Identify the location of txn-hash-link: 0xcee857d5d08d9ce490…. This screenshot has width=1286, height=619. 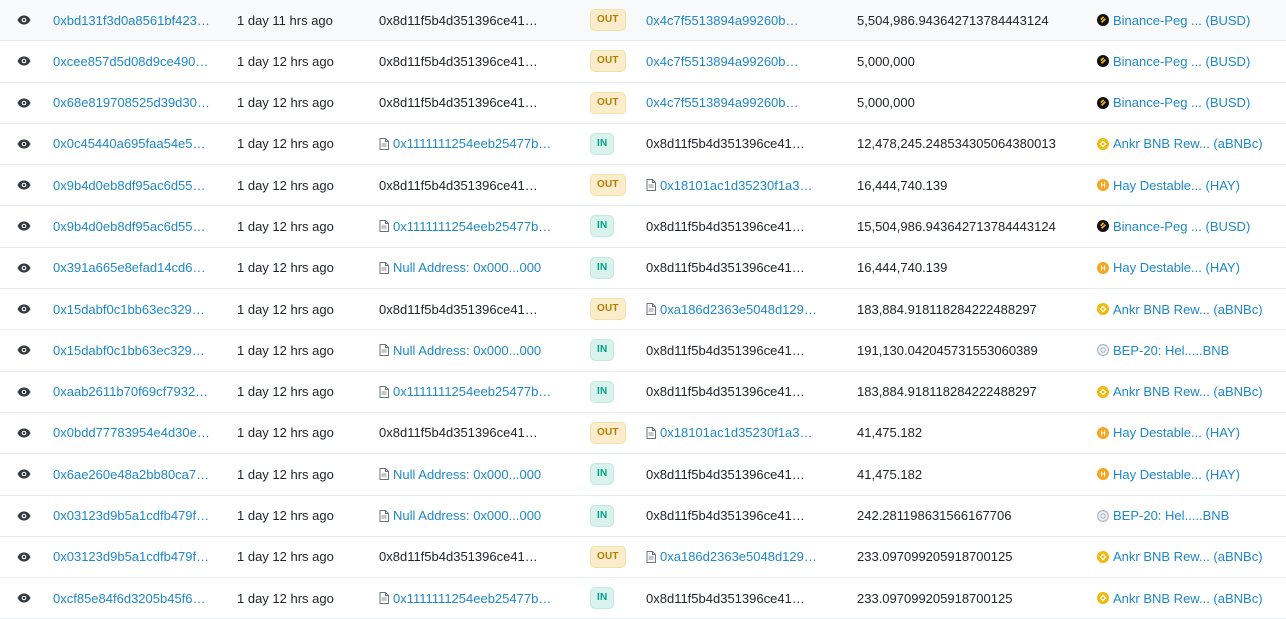
(130, 61).